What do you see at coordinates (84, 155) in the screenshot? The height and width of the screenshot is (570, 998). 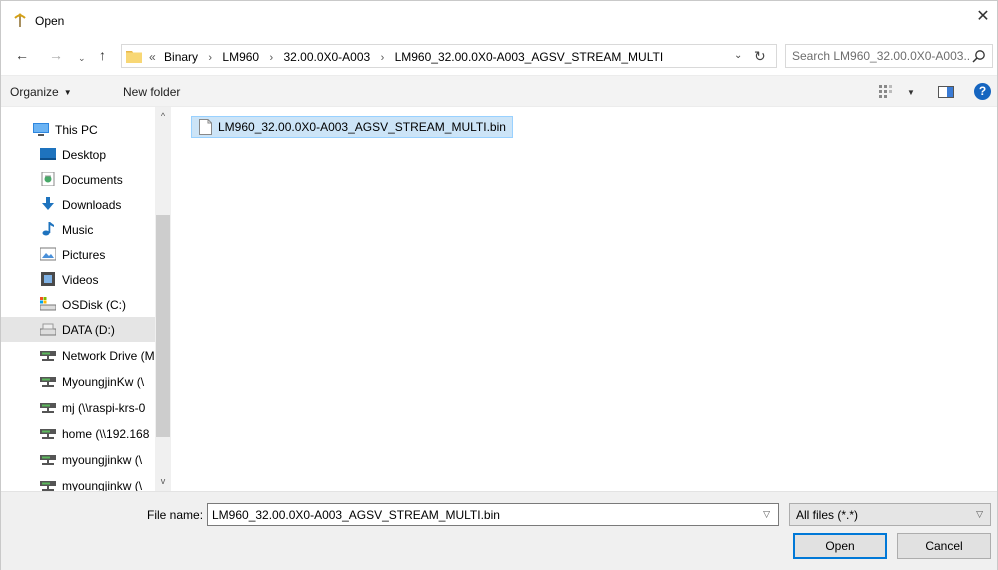 I see `sidebar-item-label: Desktop` at bounding box center [84, 155].